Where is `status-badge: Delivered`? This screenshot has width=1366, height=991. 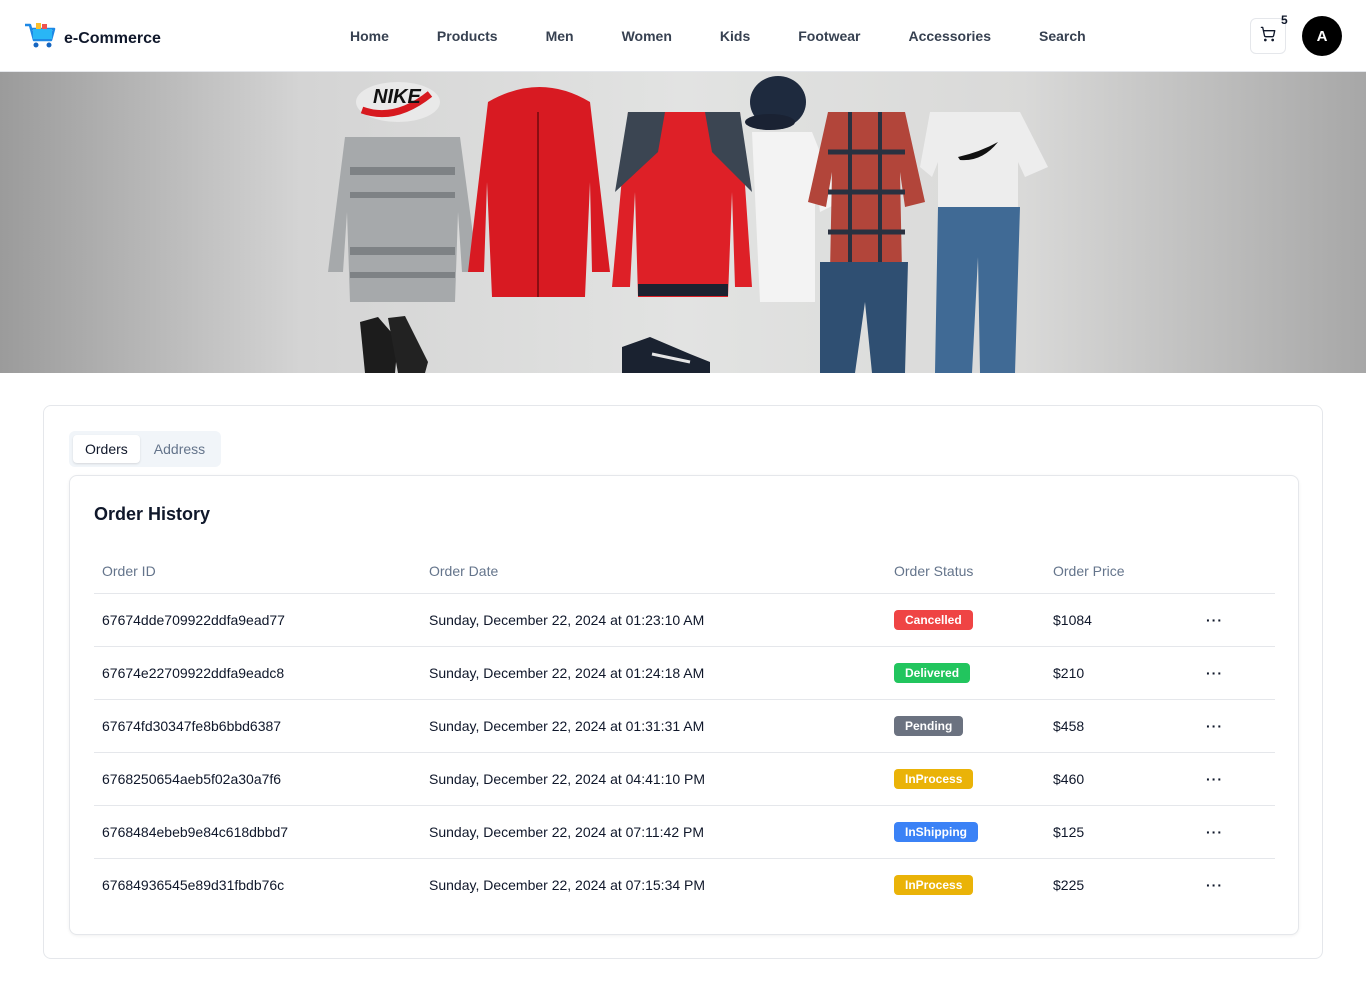
status-badge: Delivered is located at coordinates (932, 672).